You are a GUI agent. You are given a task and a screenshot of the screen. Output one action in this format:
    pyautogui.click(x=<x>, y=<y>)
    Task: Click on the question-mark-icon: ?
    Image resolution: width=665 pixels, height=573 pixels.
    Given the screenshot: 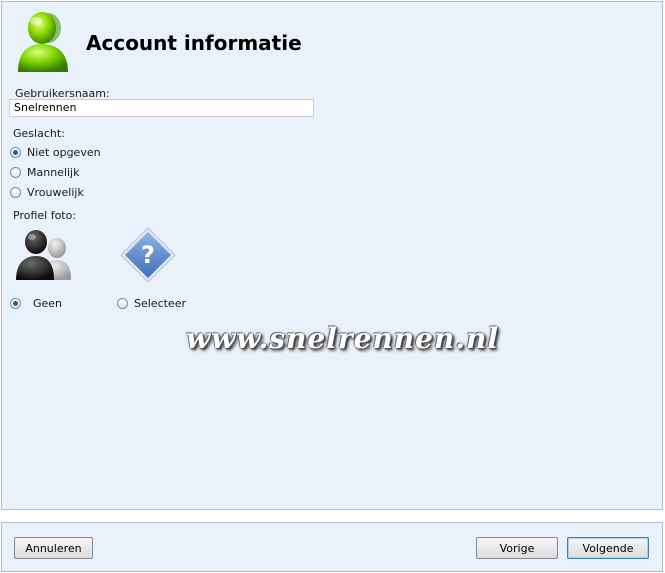 What is the action you would take?
    pyautogui.click(x=148, y=255)
    